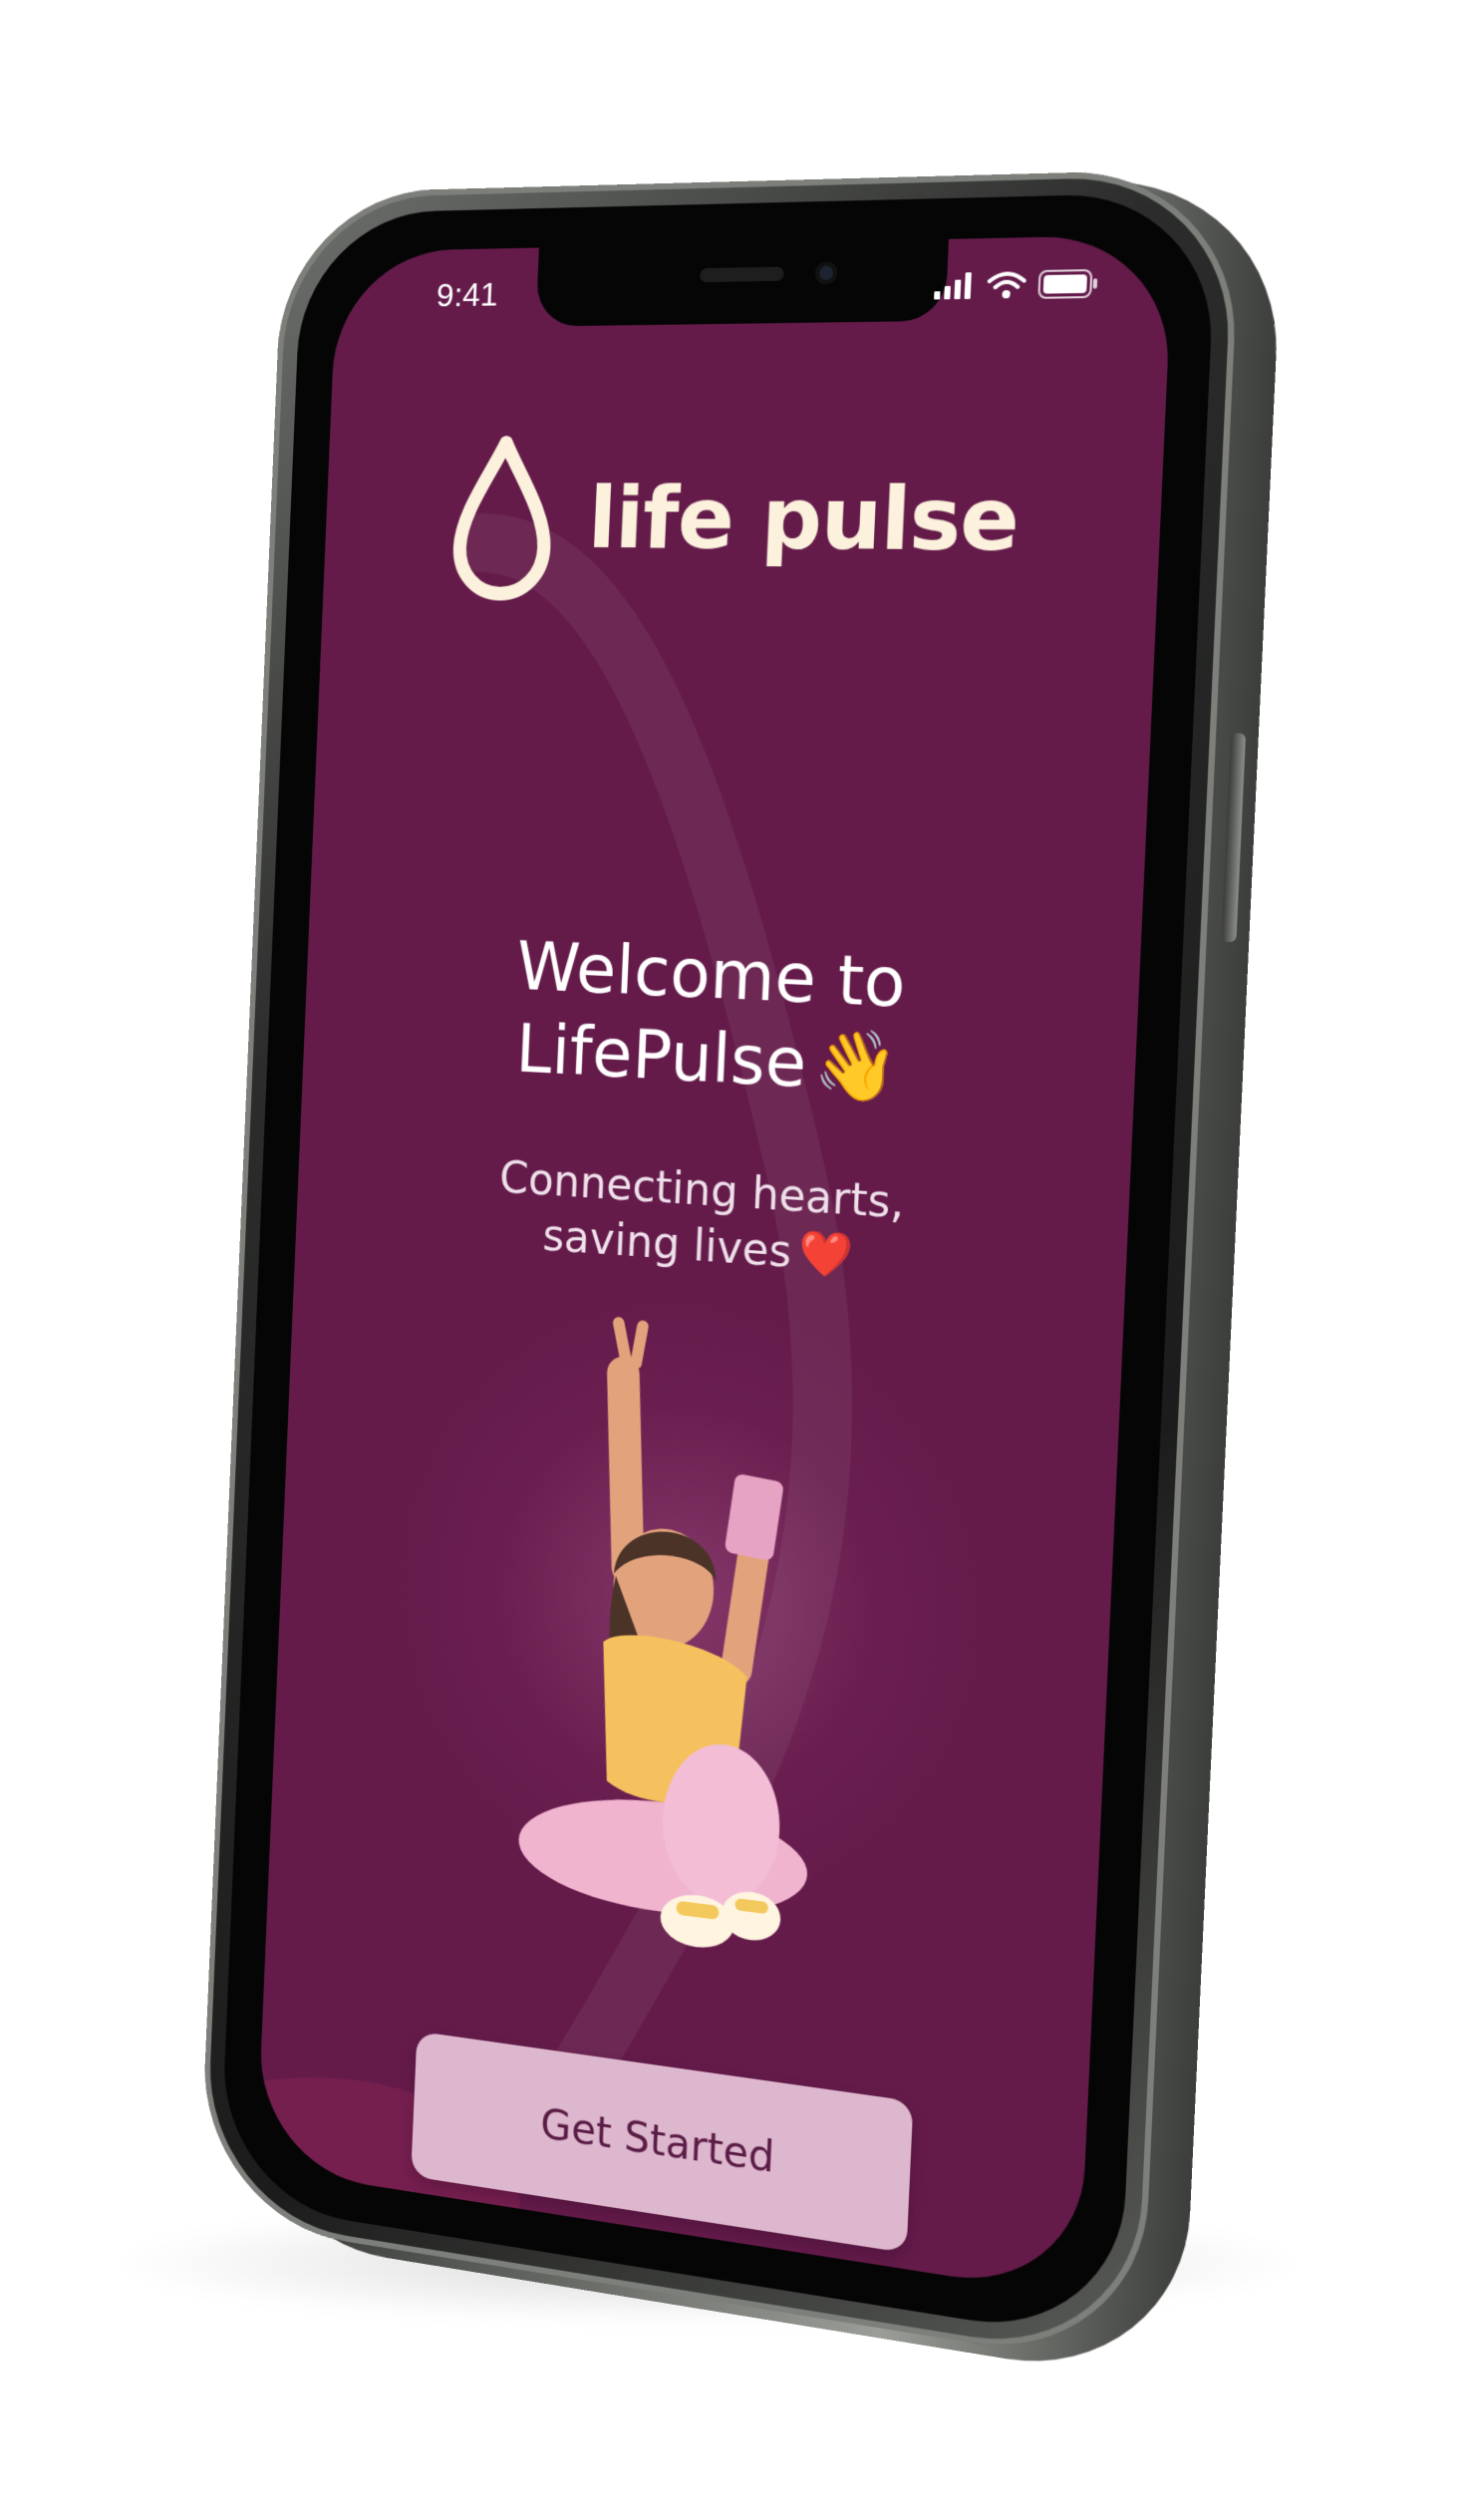 The height and width of the screenshot is (2520, 1462). I want to click on speaker-grille, so click(742, 275).